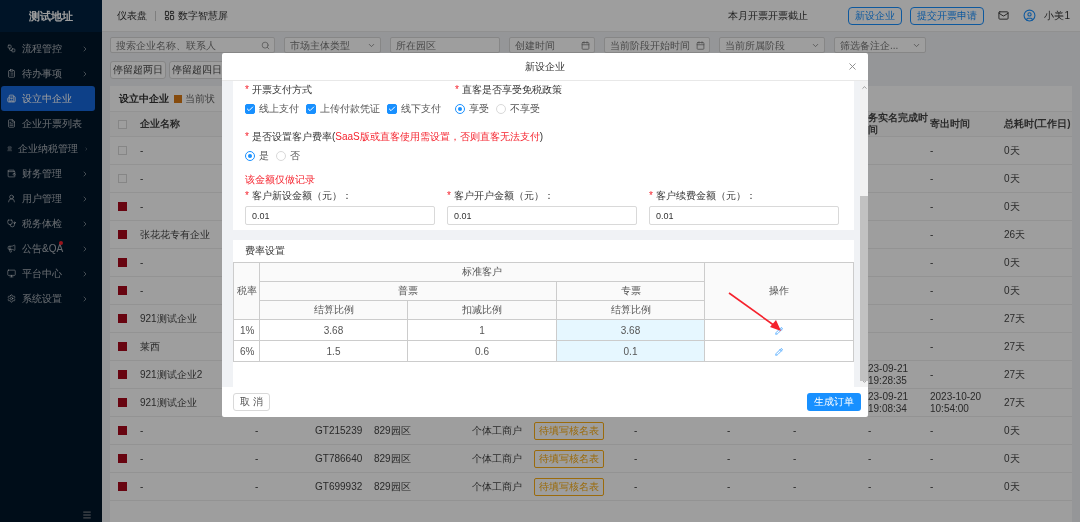 This screenshot has width=1080, height=522. What do you see at coordinates (1038, 124) in the screenshot?
I see `column-header: 总耗时(工作日)` at bounding box center [1038, 124].